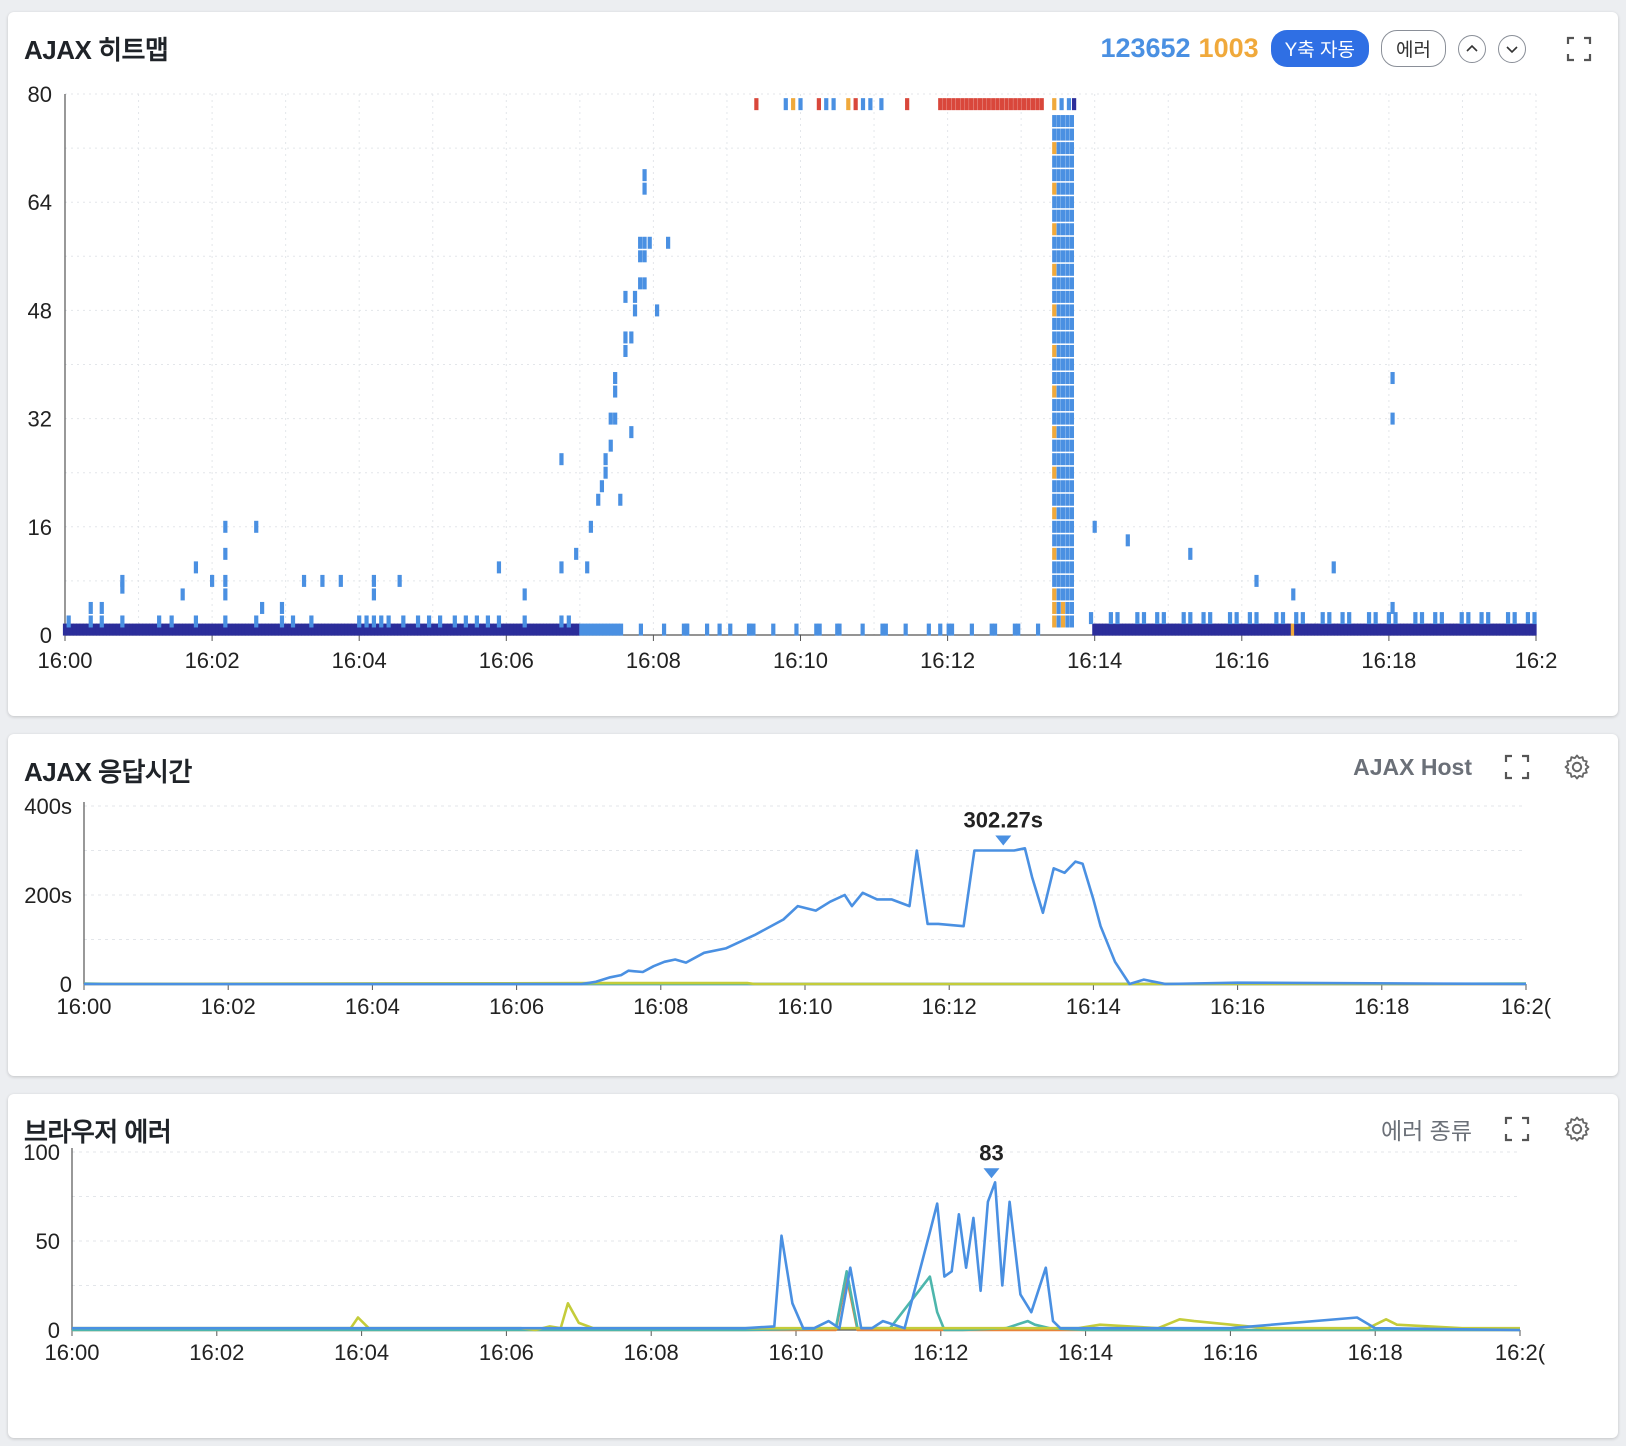  What do you see at coordinates (361, 1352) in the screenshot?
I see `error-x-tick-label: 16:04` at bounding box center [361, 1352].